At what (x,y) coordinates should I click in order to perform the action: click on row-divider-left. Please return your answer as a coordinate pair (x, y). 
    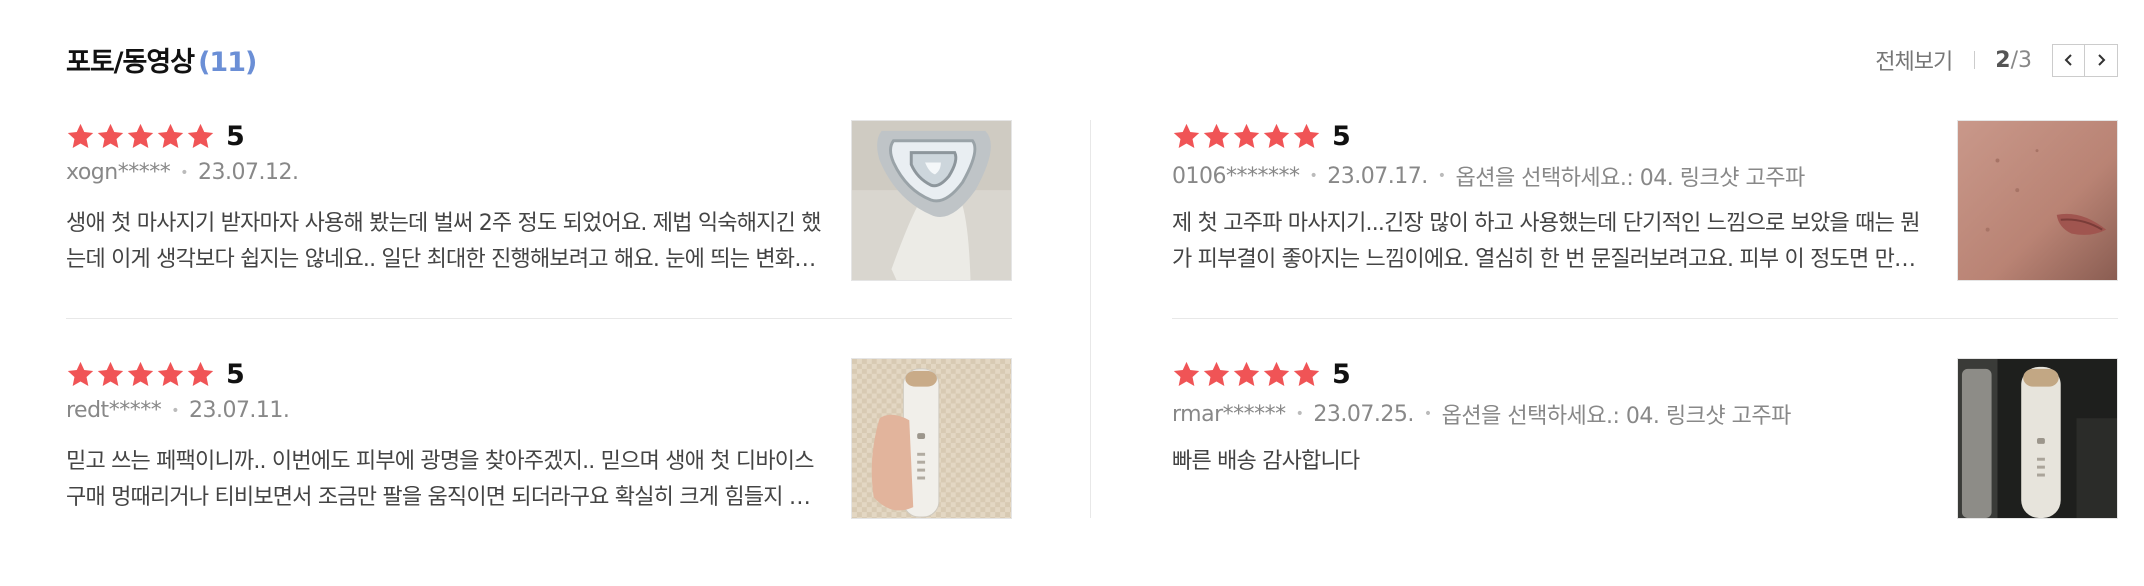
    Looking at the image, I should click on (539, 318).